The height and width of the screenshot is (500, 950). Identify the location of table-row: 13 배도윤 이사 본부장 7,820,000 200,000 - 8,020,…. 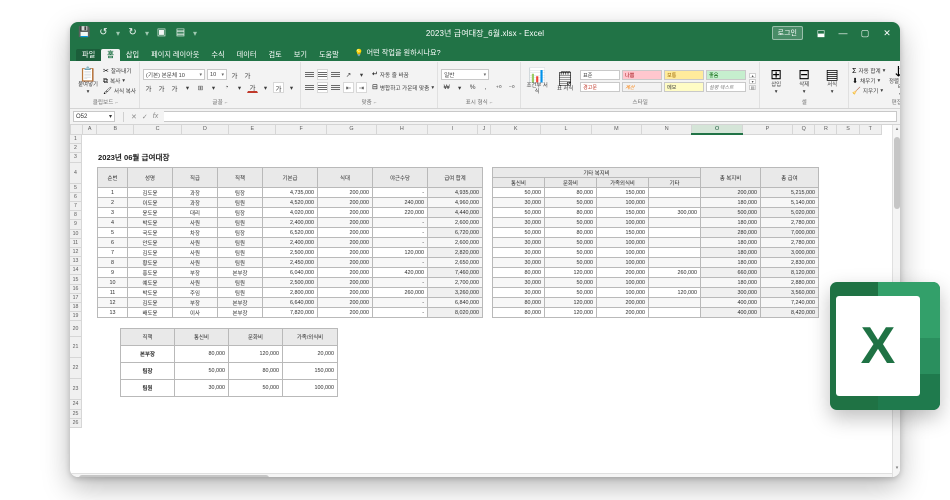
(458, 312).